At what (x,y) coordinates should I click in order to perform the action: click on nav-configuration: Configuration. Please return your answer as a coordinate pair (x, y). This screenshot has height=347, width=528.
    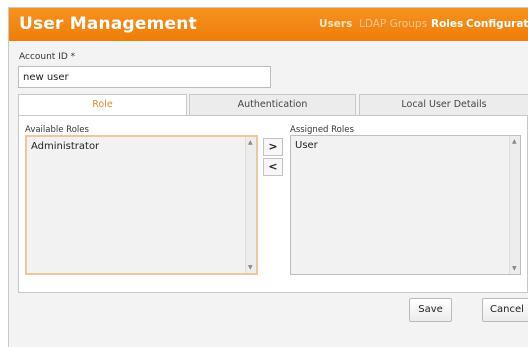
    Looking at the image, I should click on (497, 24).